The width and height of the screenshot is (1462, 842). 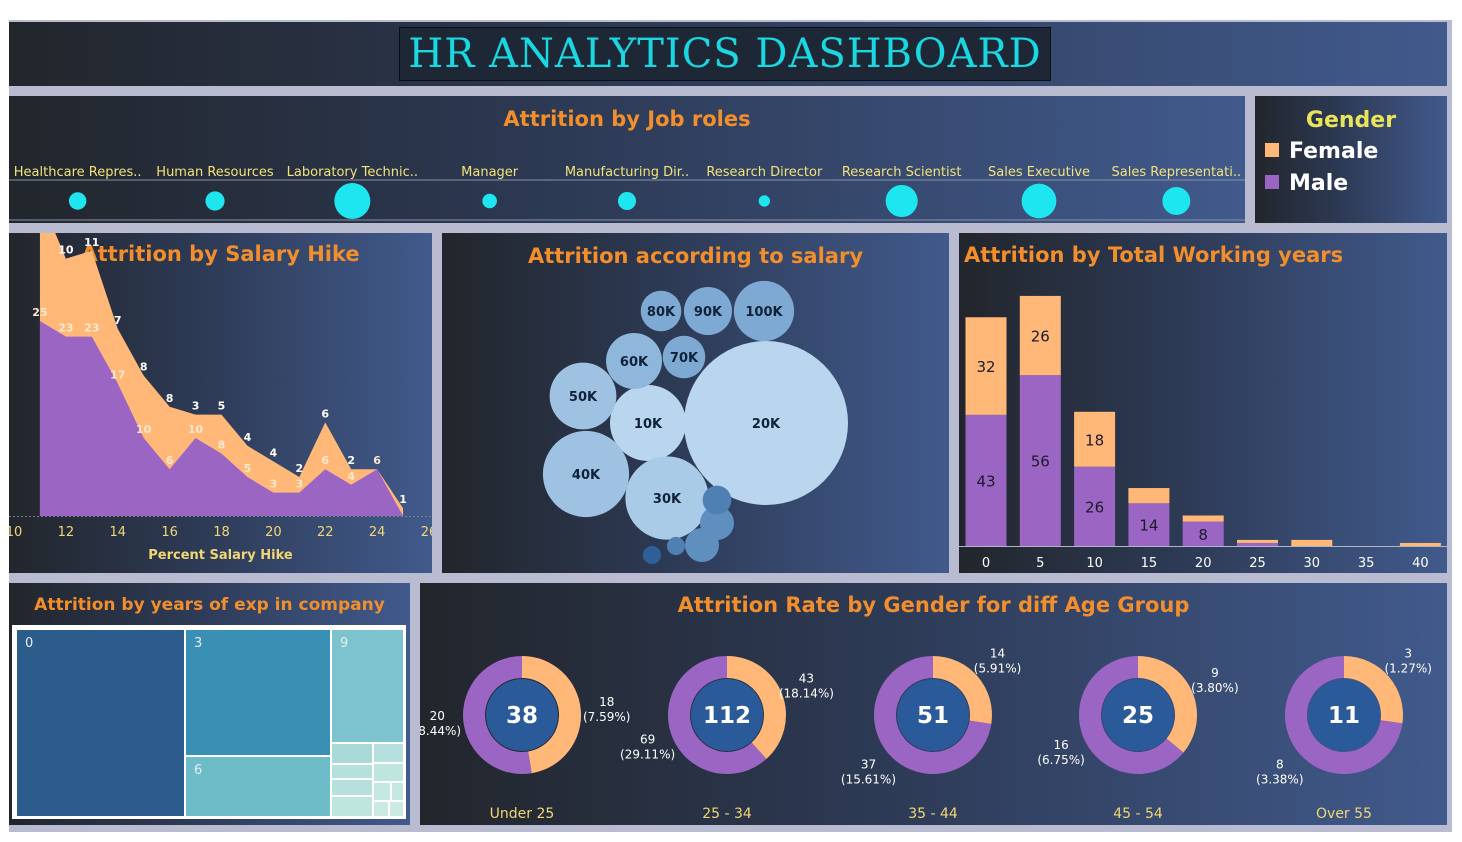 I want to click on years-x-tick: 40, so click(x=1420, y=563).